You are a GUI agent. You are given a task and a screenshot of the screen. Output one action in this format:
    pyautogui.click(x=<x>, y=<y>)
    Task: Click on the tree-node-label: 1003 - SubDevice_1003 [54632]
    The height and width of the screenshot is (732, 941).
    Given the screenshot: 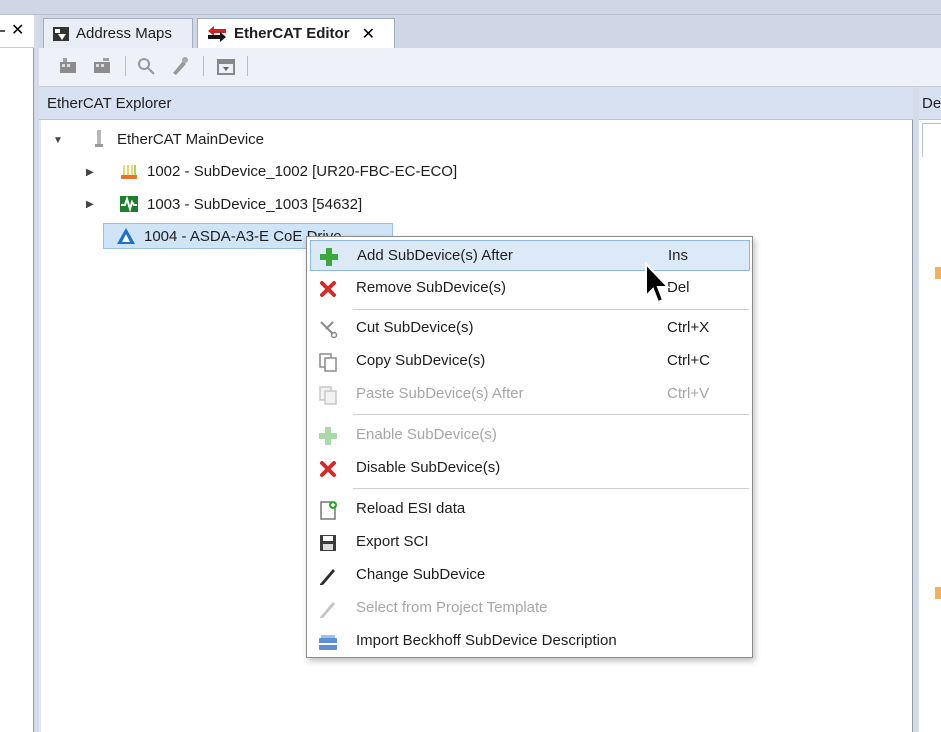 What is the action you would take?
    pyautogui.click(x=255, y=204)
    